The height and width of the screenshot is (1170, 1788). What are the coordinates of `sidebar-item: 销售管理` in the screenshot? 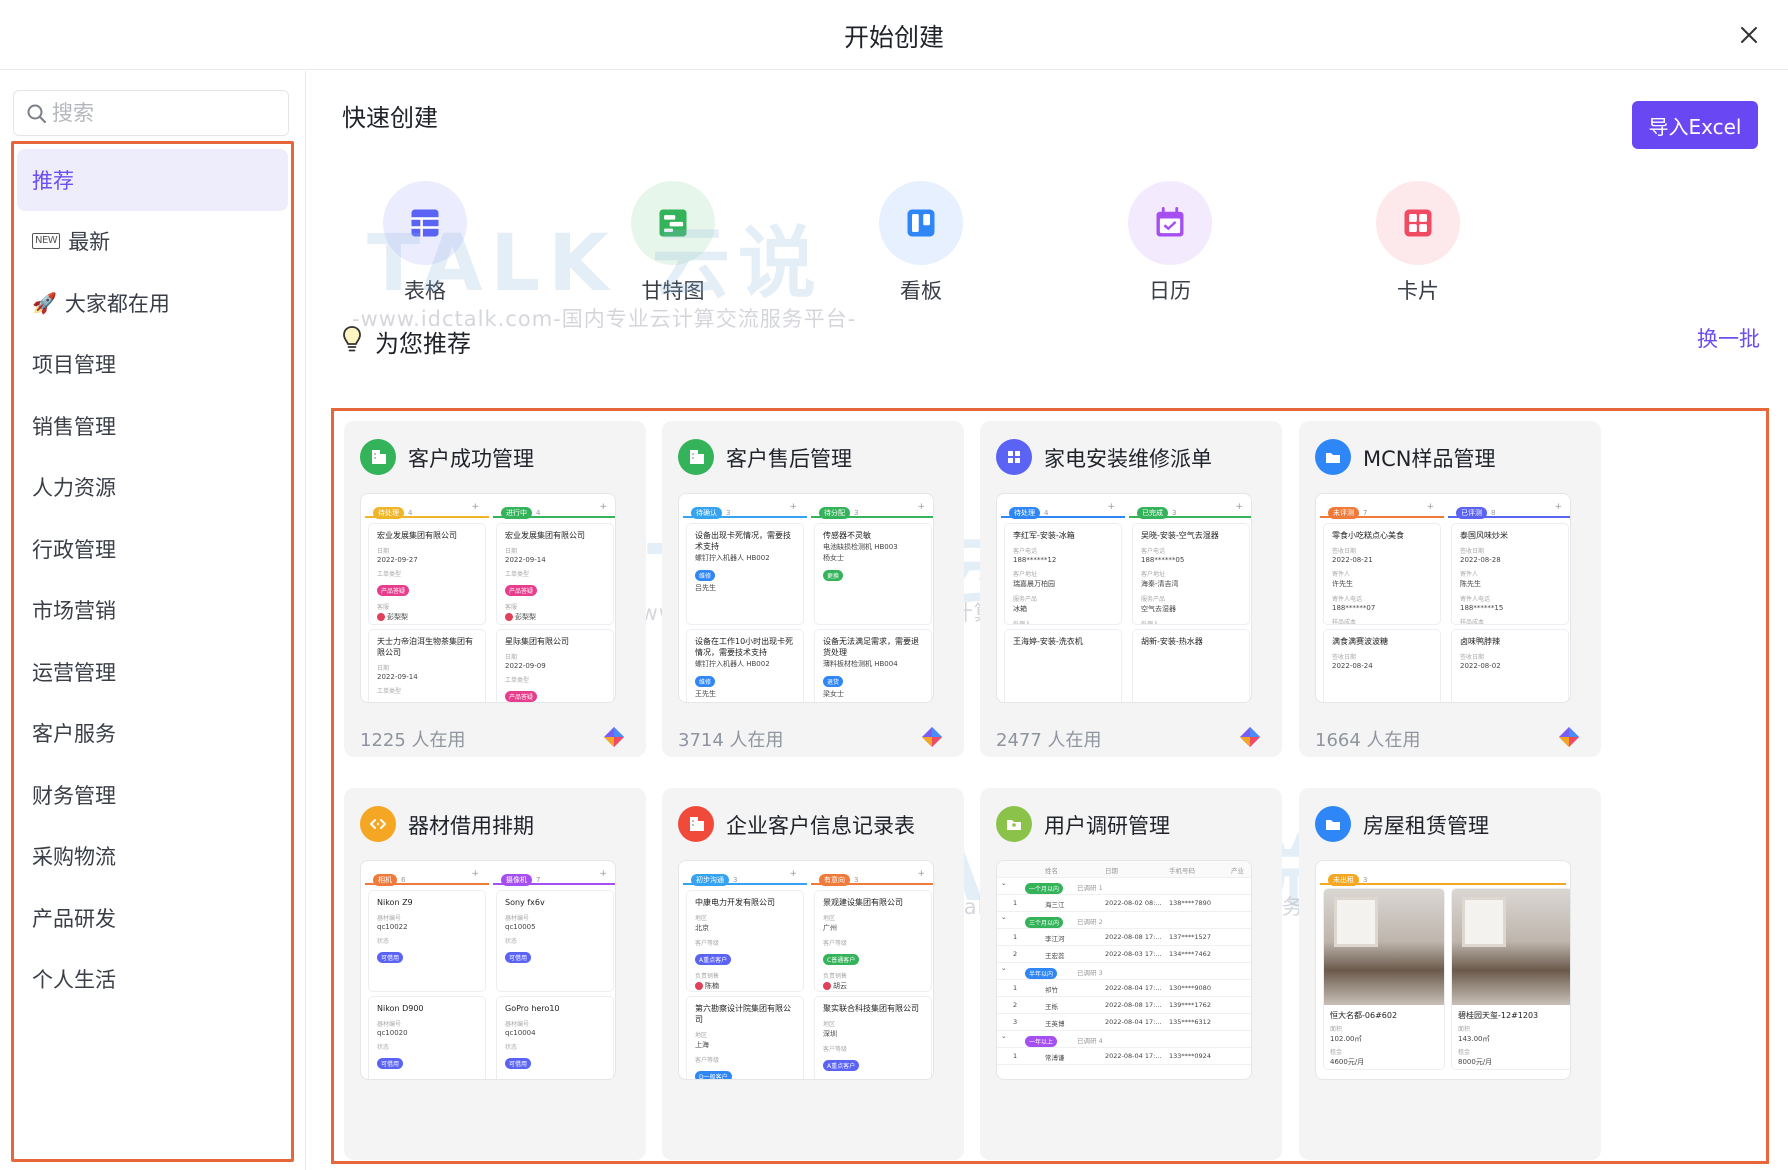 It's located at (152, 426).